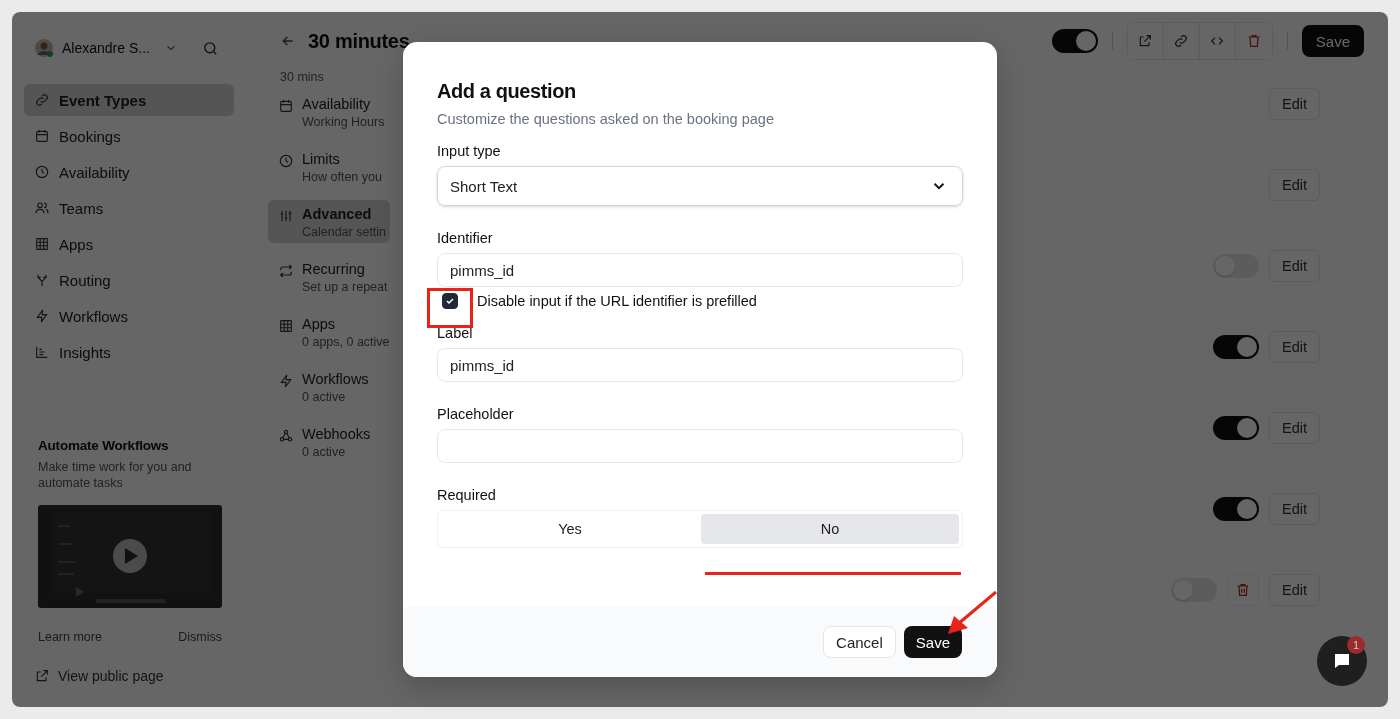 This screenshot has height=719, width=1400. I want to click on nav-item: Availability, so click(129, 172).